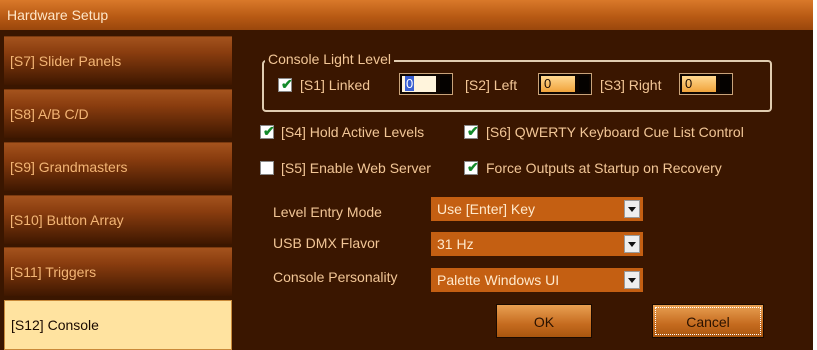 The height and width of the screenshot is (350, 817). Describe the element at coordinates (335, 85) in the screenshot. I see `linked-label: [S1] Linked` at that location.